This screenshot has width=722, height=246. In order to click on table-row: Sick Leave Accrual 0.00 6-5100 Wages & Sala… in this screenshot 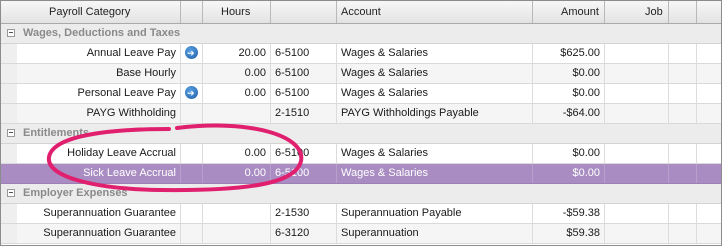, I will do `click(361, 174)`.